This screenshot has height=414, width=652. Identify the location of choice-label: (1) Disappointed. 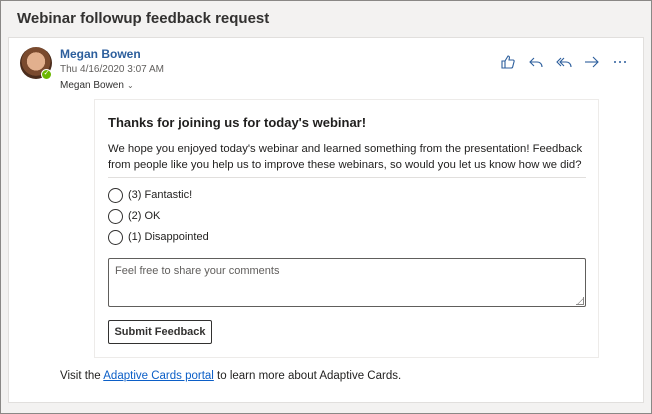
(168, 237).